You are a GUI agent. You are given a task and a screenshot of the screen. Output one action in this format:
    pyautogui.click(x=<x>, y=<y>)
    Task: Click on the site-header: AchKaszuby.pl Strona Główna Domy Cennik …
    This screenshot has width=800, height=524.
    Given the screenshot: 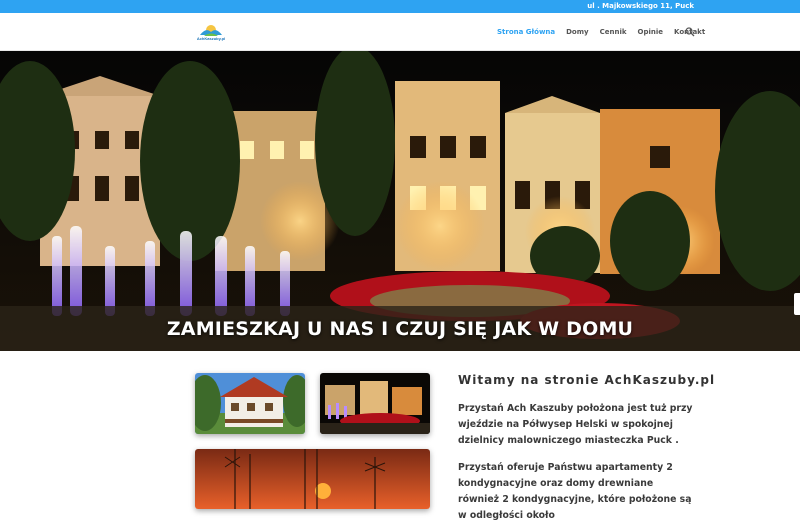 What is the action you would take?
    pyautogui.click(x=400, y=32)
    